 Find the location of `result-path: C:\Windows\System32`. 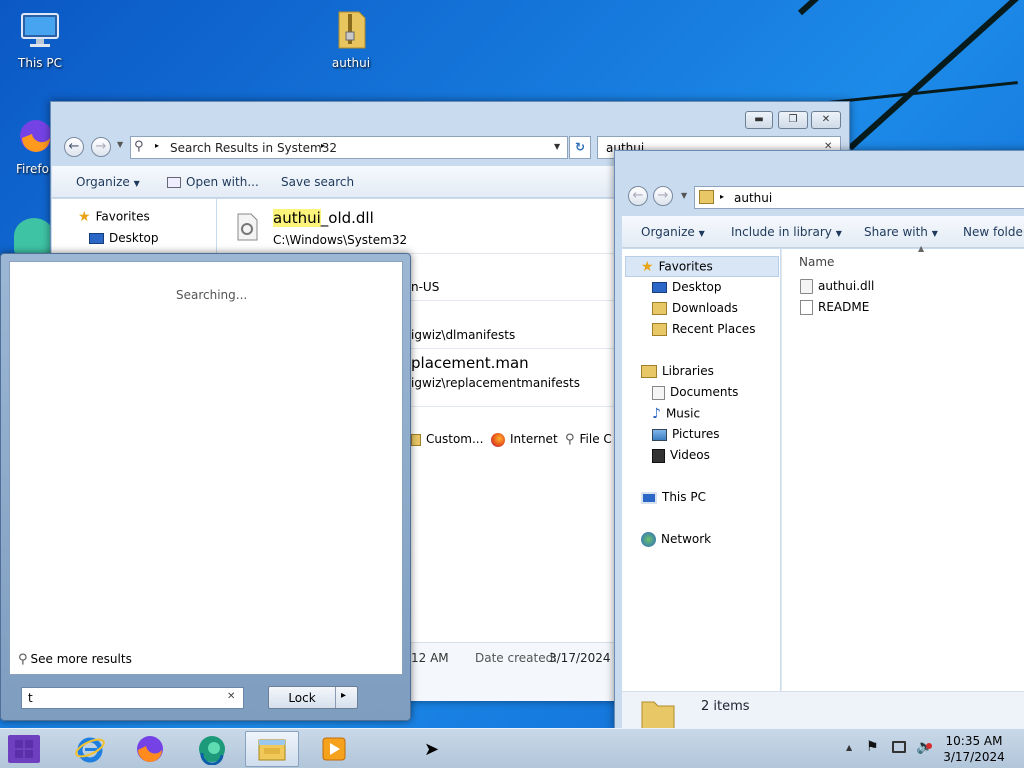

result-path: C:\Windows\System32 is located at coordinates (340, 240).